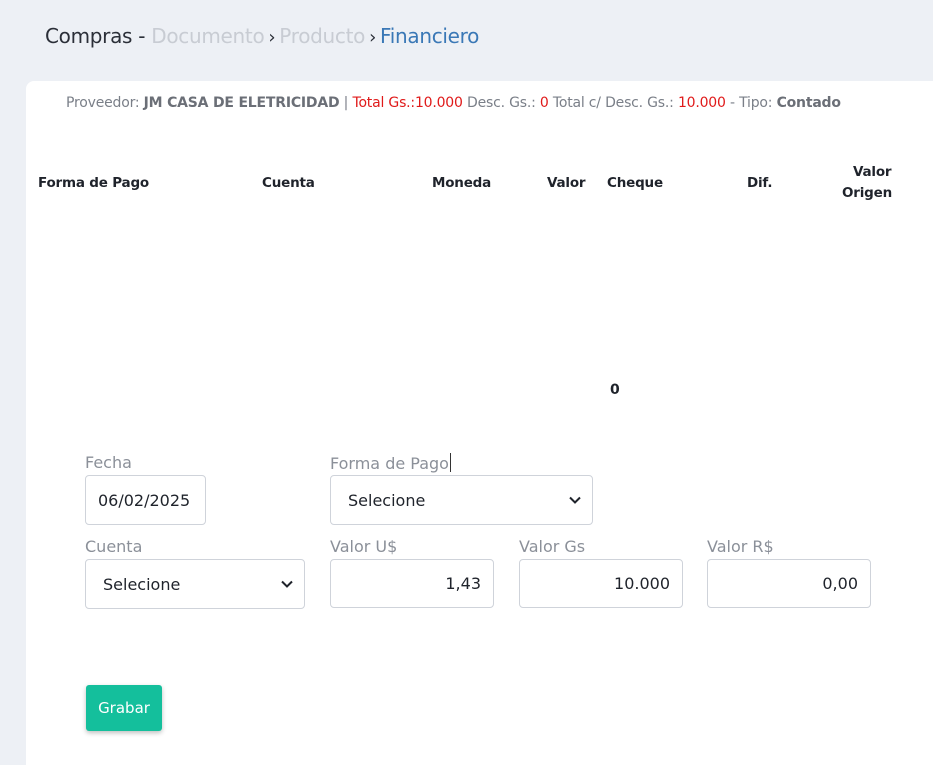 The image size is (933, 765). I want to click on breadcrumb-documento: Documento, so click(207, 36).